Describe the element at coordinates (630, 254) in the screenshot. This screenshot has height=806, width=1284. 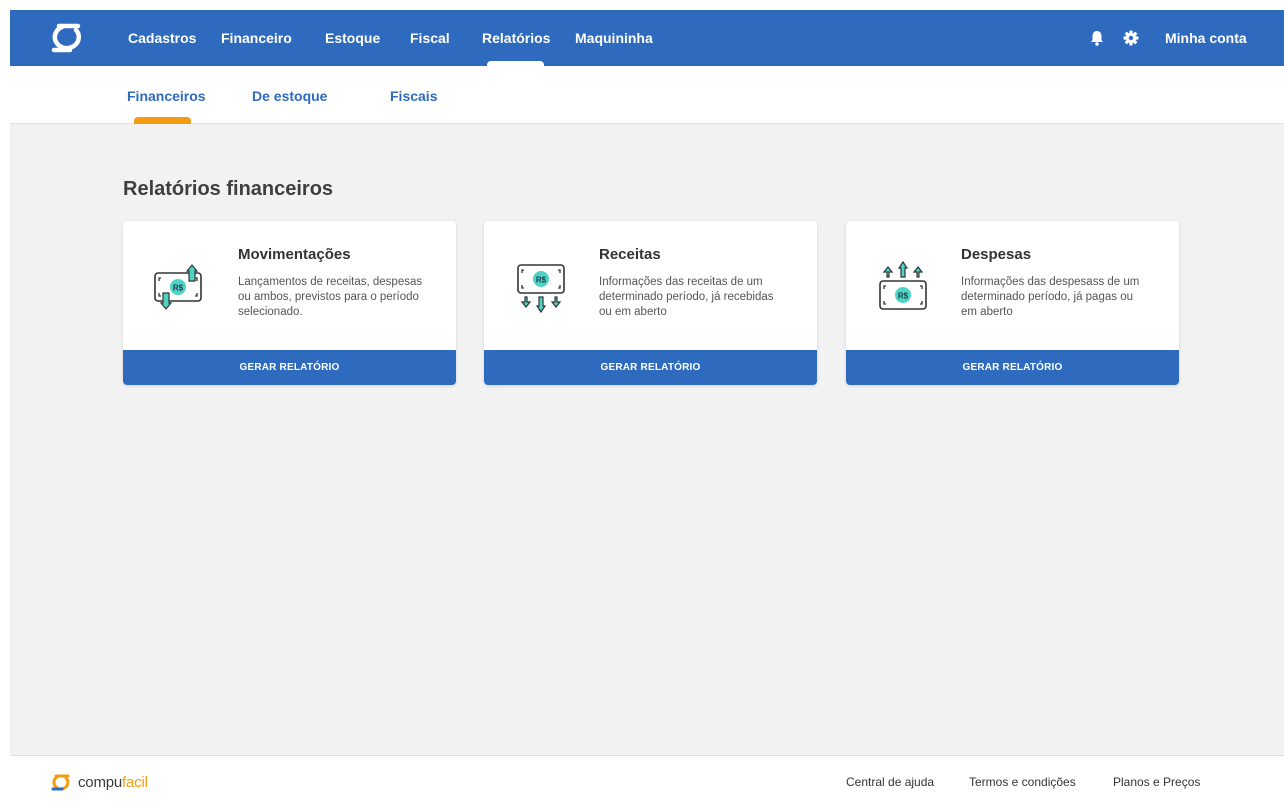
I see `card-title: Receitas` at that location.